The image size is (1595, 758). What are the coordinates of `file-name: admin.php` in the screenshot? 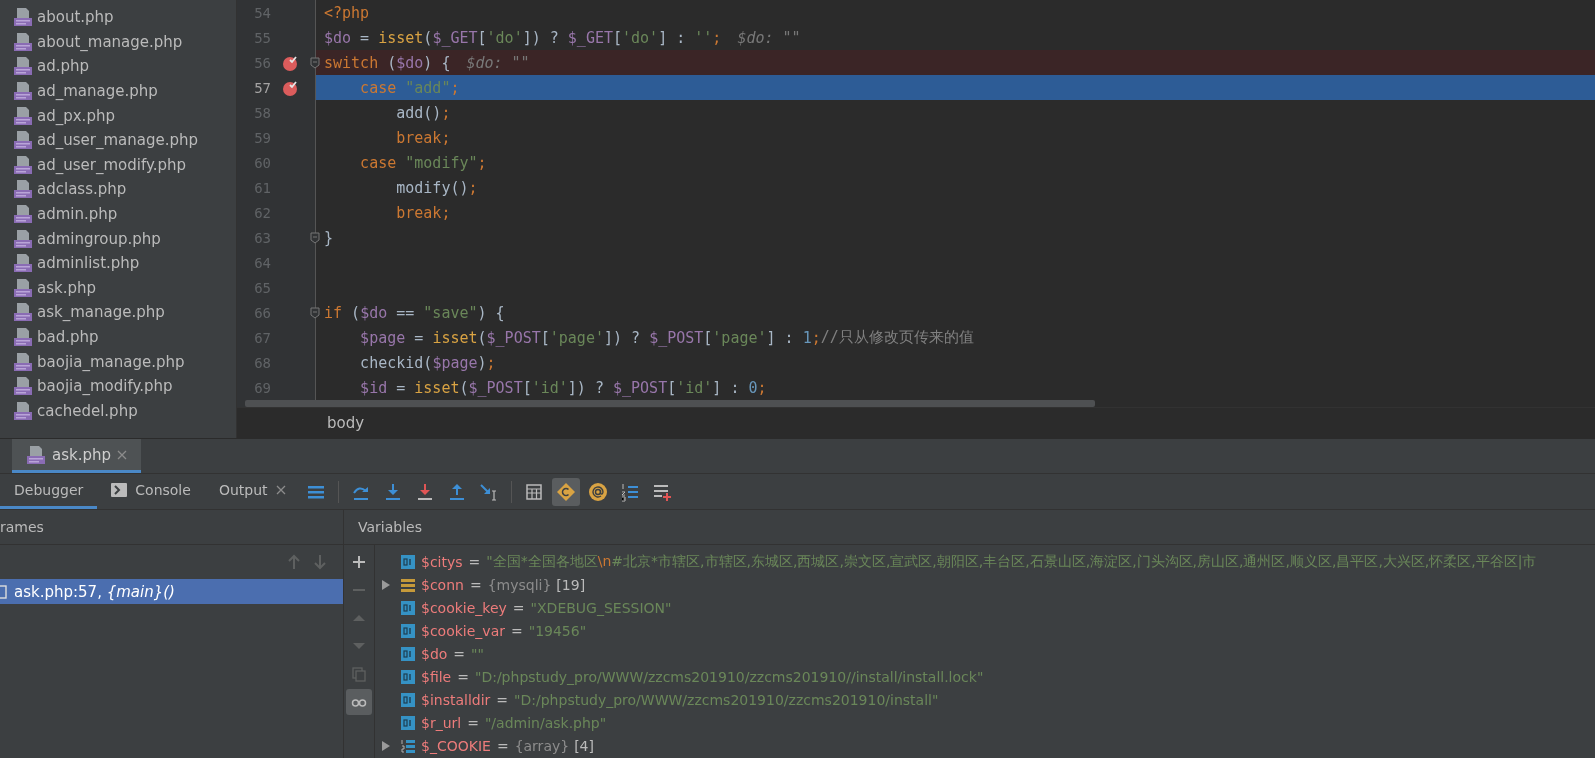 It's located at (77, 214).